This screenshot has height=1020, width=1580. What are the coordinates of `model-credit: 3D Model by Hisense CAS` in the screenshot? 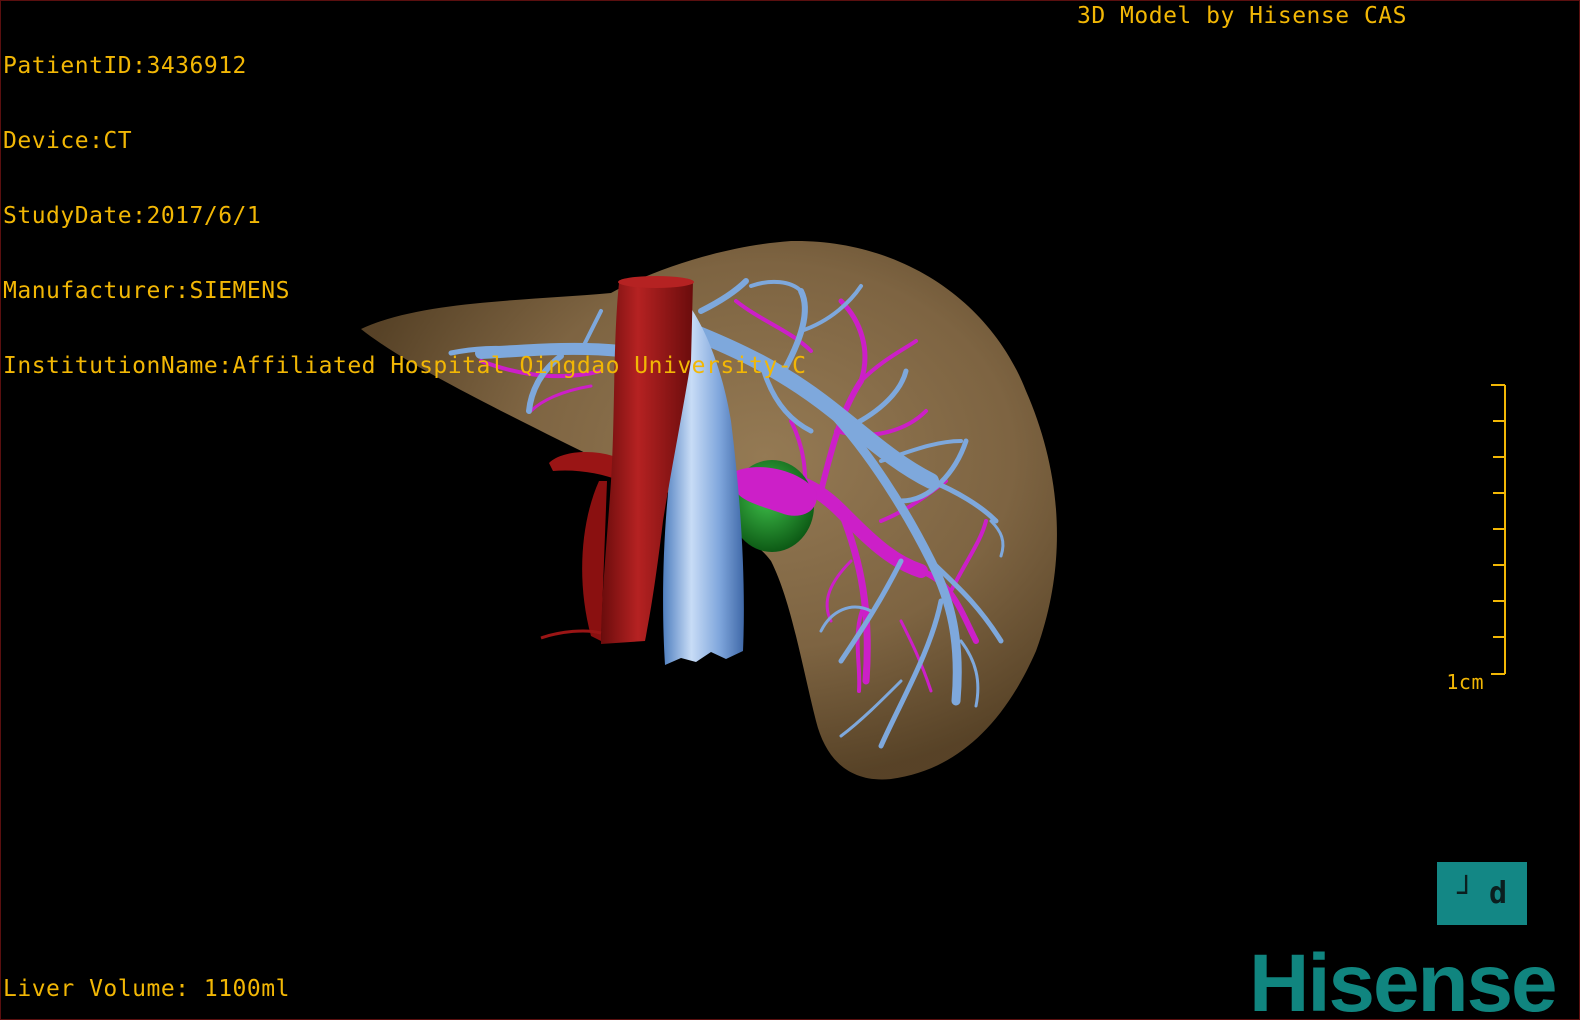 It's located at (1242, 16).